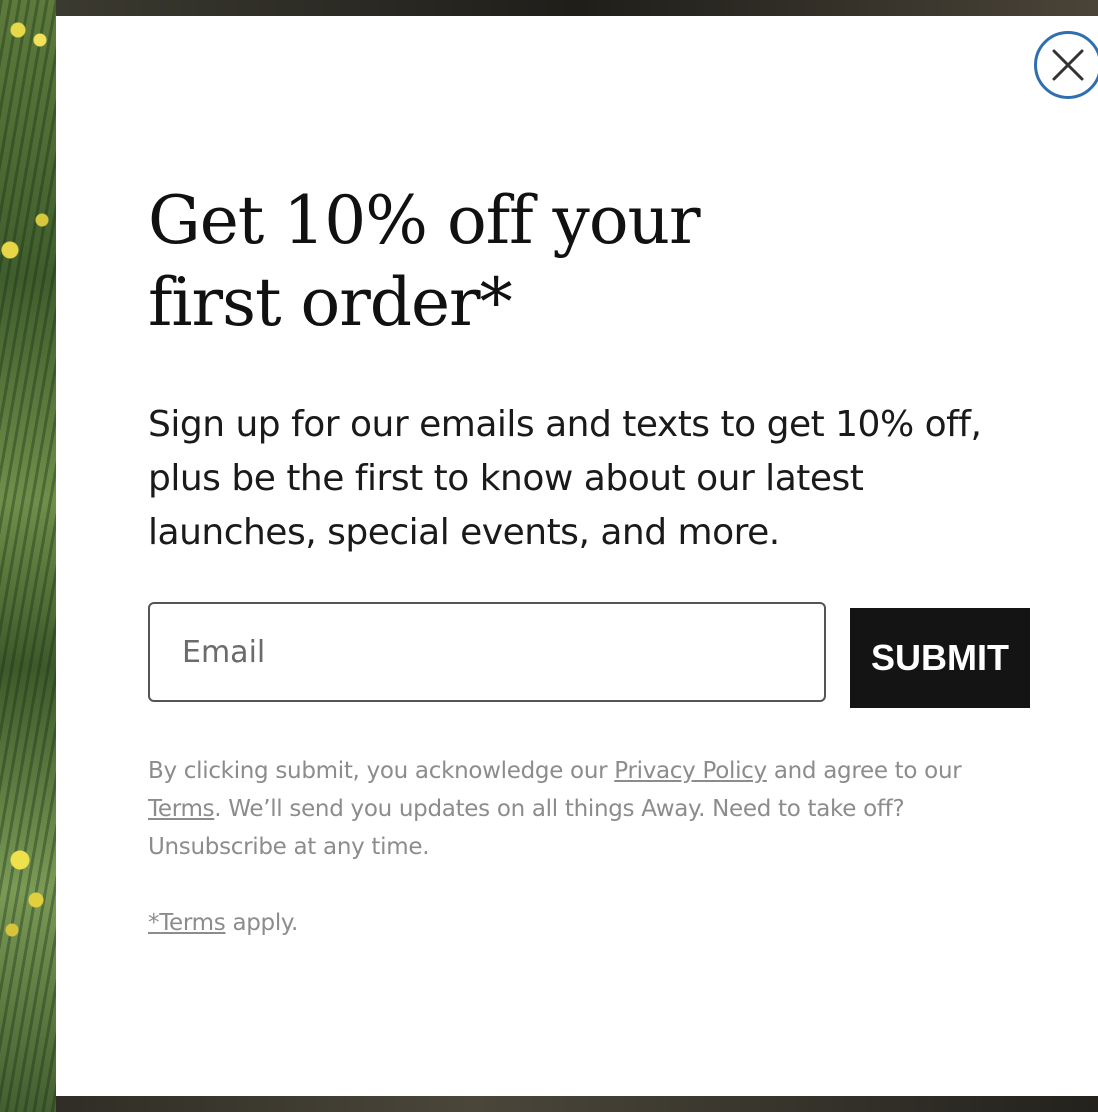 Image resolution: width=1098 pixels, height=1112 pixels. I want to click on legal-text-1: By clicking submit, you acknowledge our, so click(381, 771).